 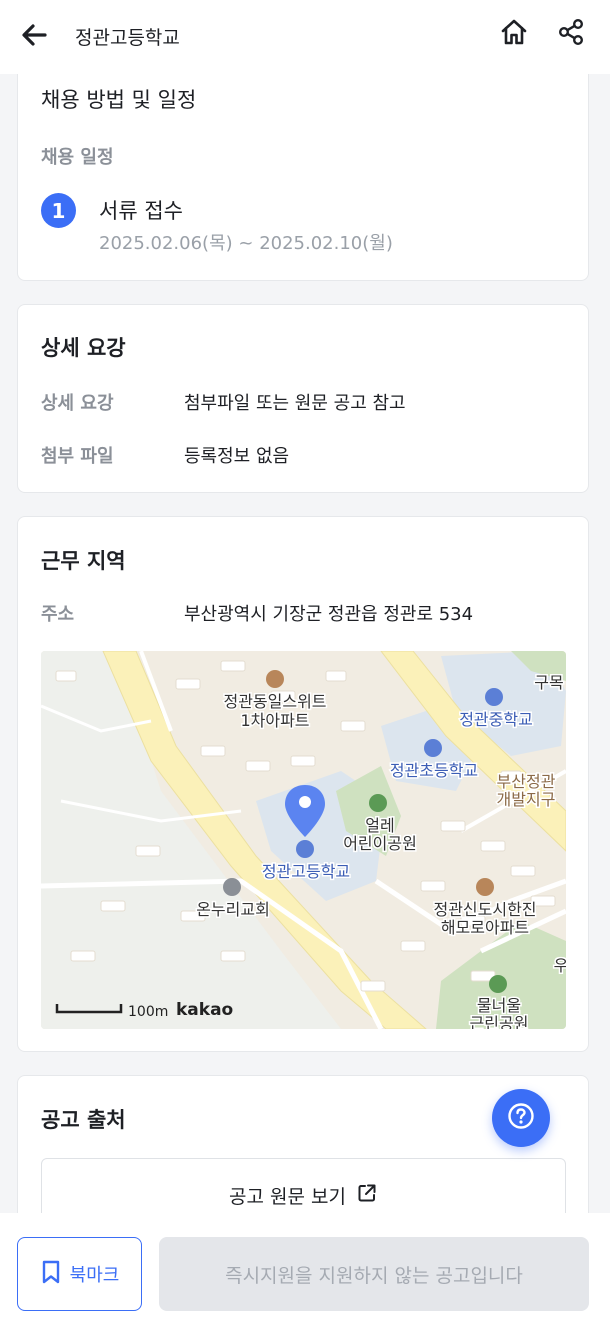 I want to click on home-button, so click(x=514, y=34).